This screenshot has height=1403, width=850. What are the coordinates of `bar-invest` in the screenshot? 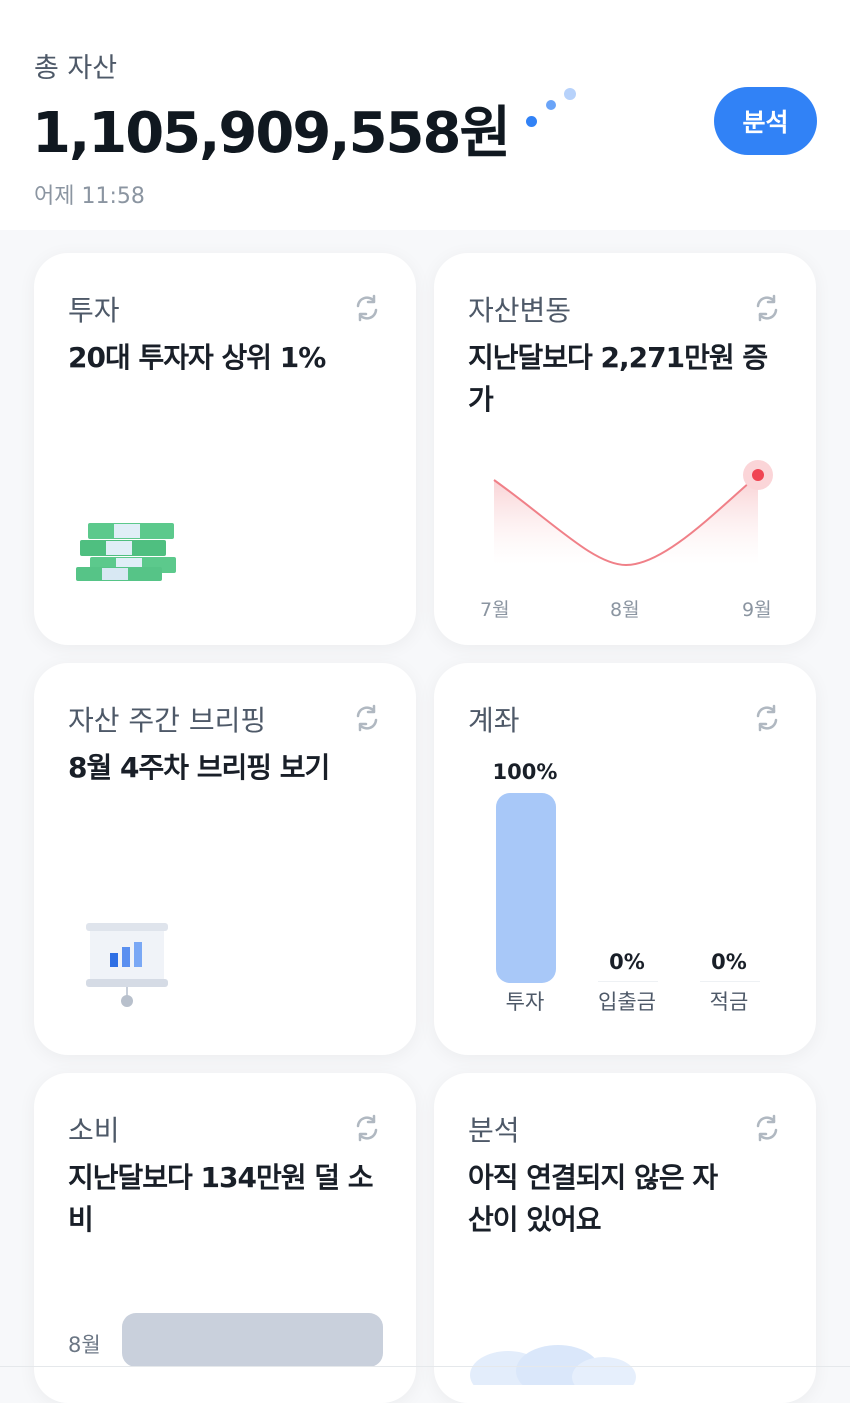 It's located at (526, 888).